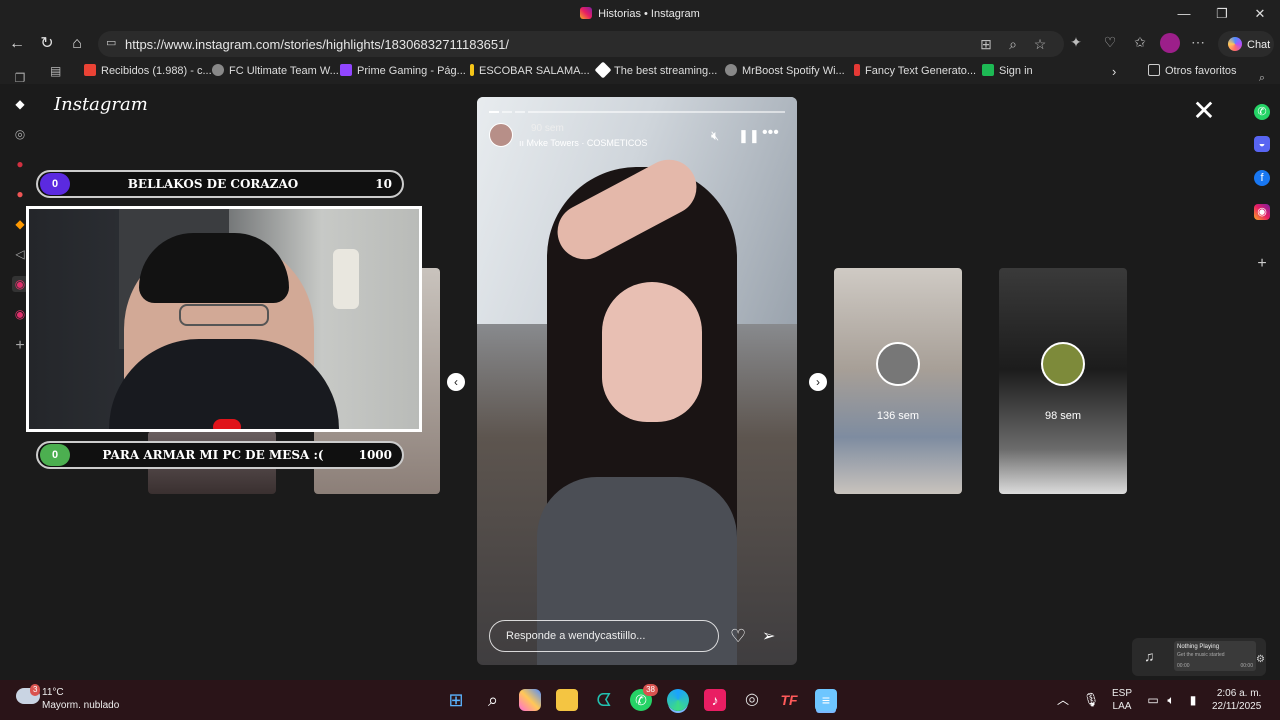 The height and width of the screenshot is (720, 1280). I want to click on file-explorer-icon, so click(567, 700).